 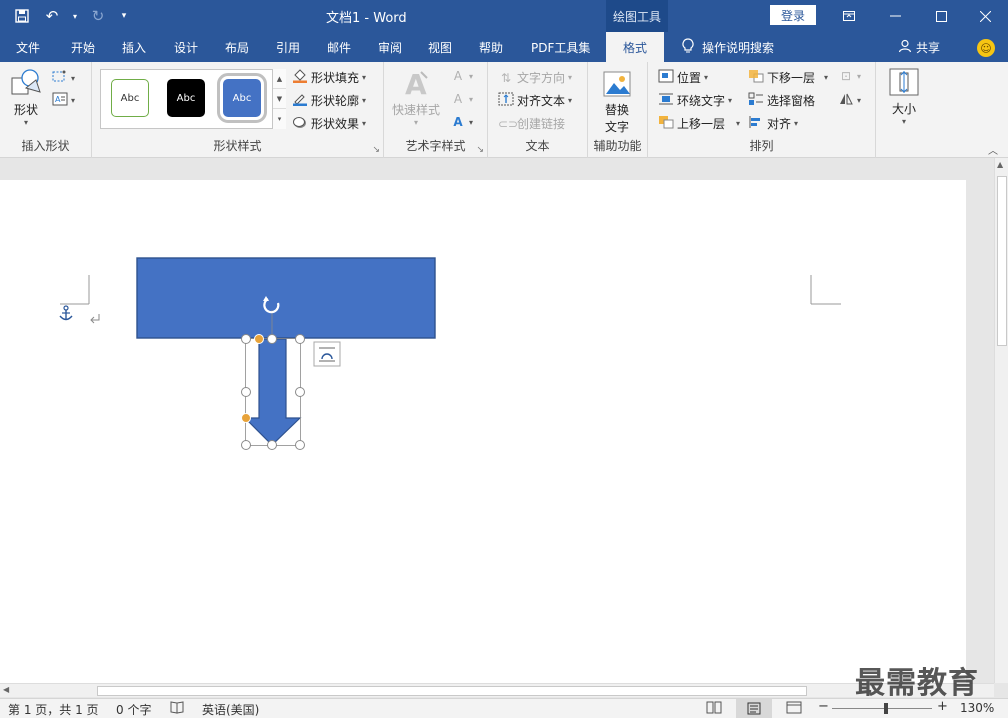 I want to click on gallery-up-icon: ▲, so click(x=279, y=79).